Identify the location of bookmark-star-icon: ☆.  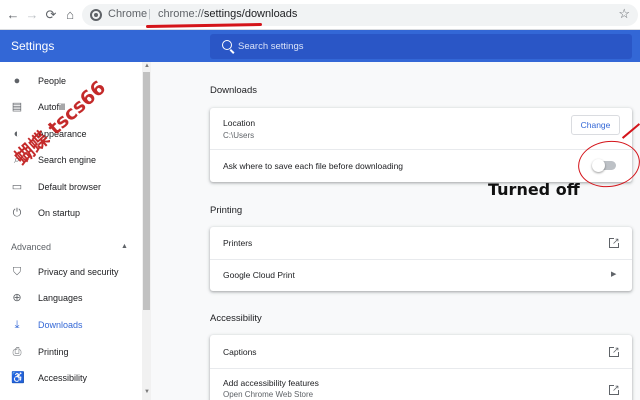
(624, 14).